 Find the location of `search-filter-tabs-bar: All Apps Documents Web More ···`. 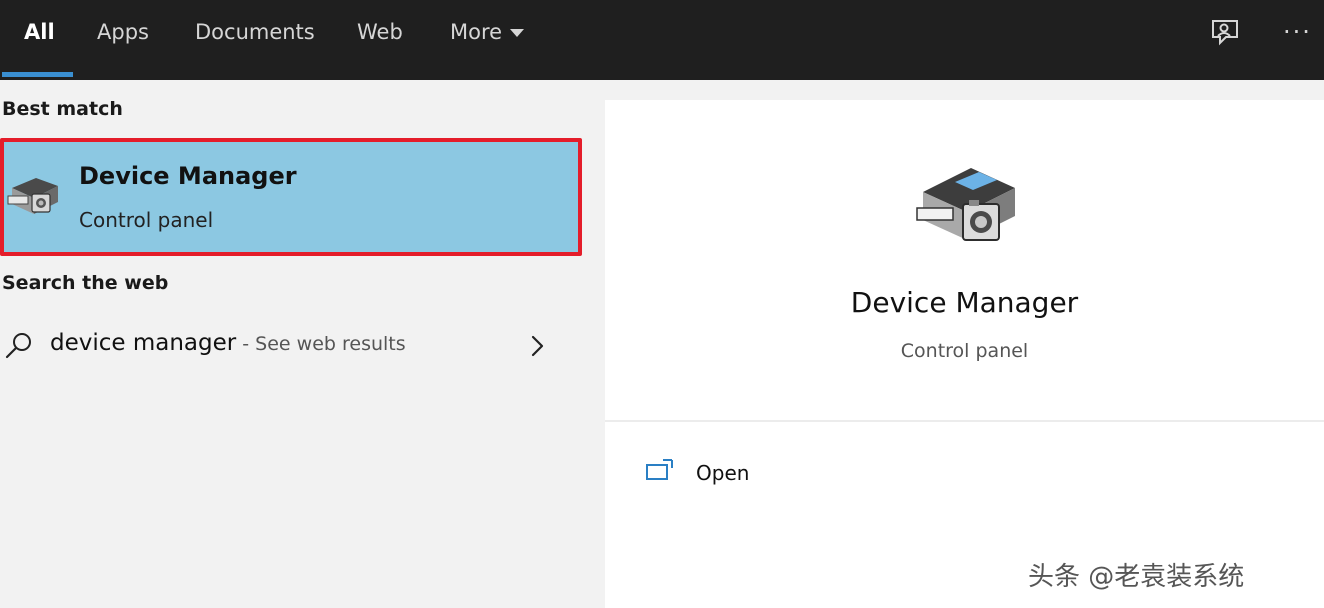

search-filter-tabs-bar: All Apps Documents Web More ··· is located at coordinates (662, 40).